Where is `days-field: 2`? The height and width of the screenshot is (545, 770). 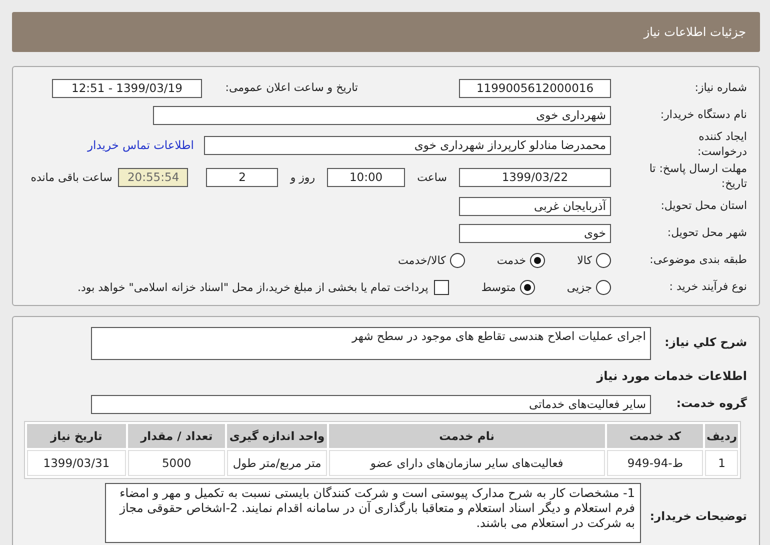
days-field: 2 is located at coordinates (242, 177).